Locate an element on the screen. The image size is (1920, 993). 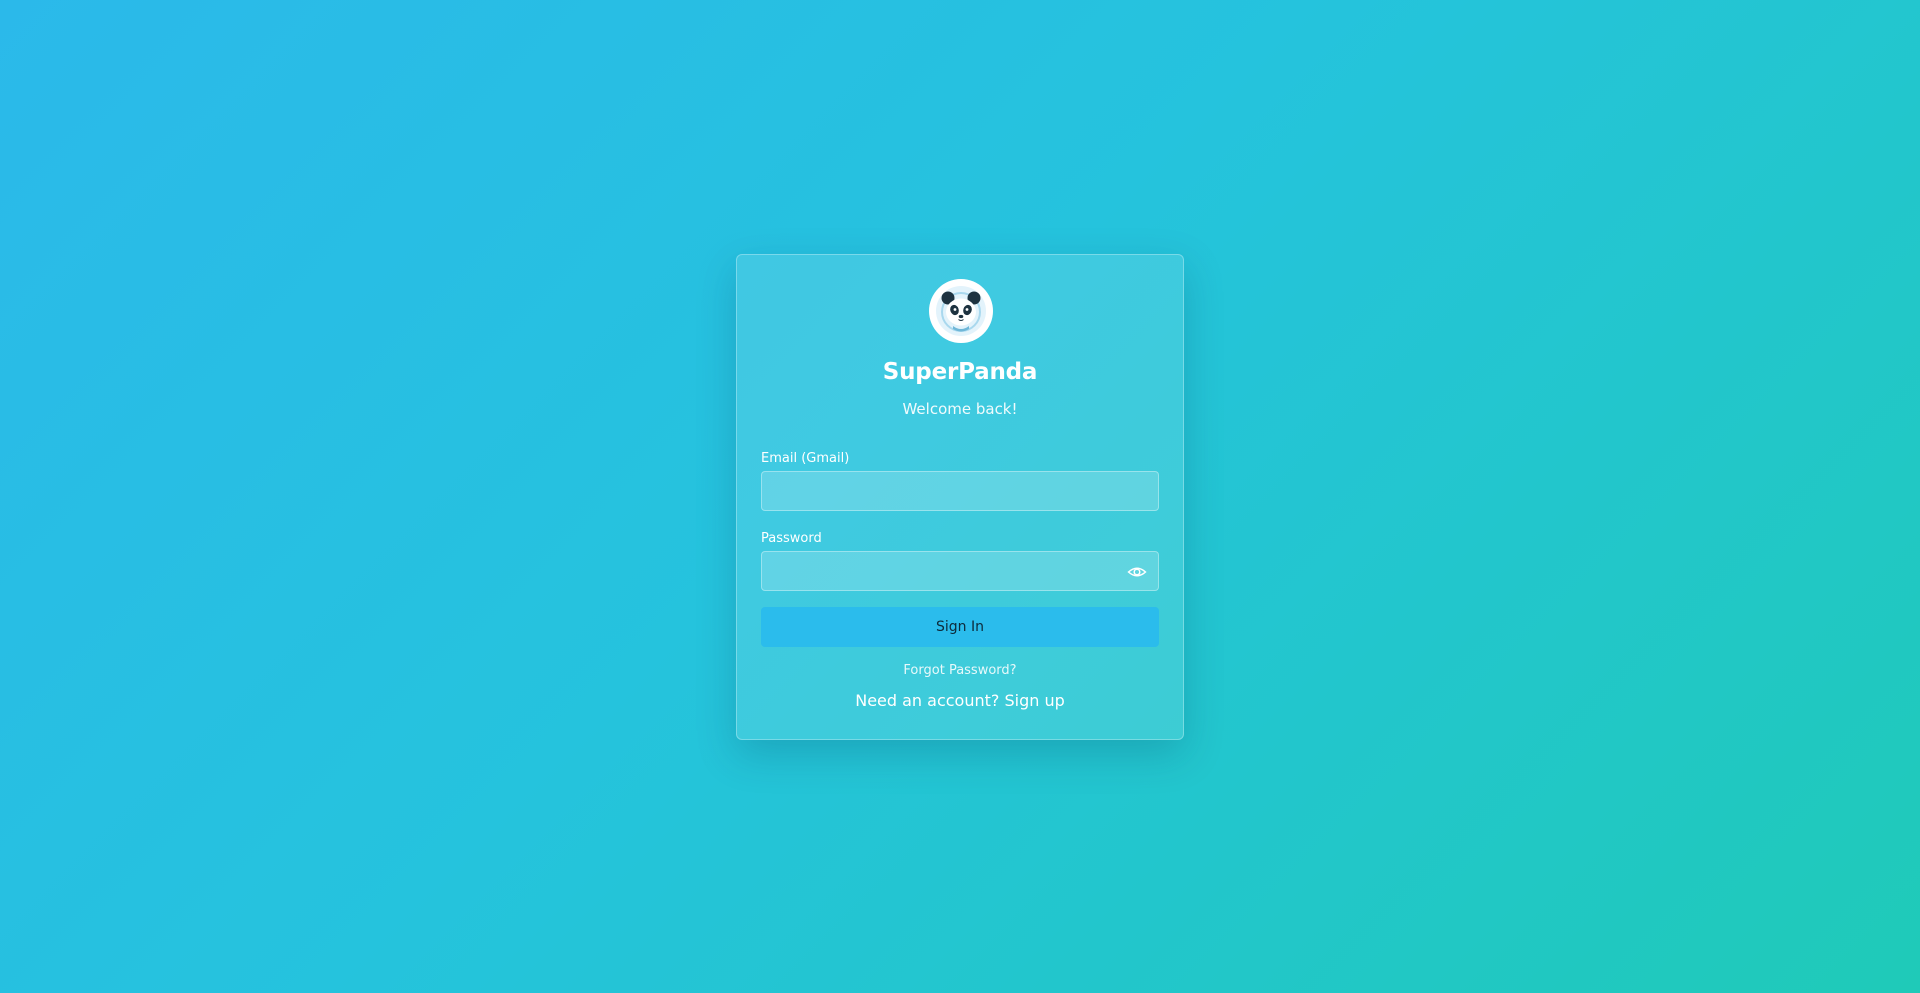
sign-in-button: Sign In is located at coordinates (960, 627).